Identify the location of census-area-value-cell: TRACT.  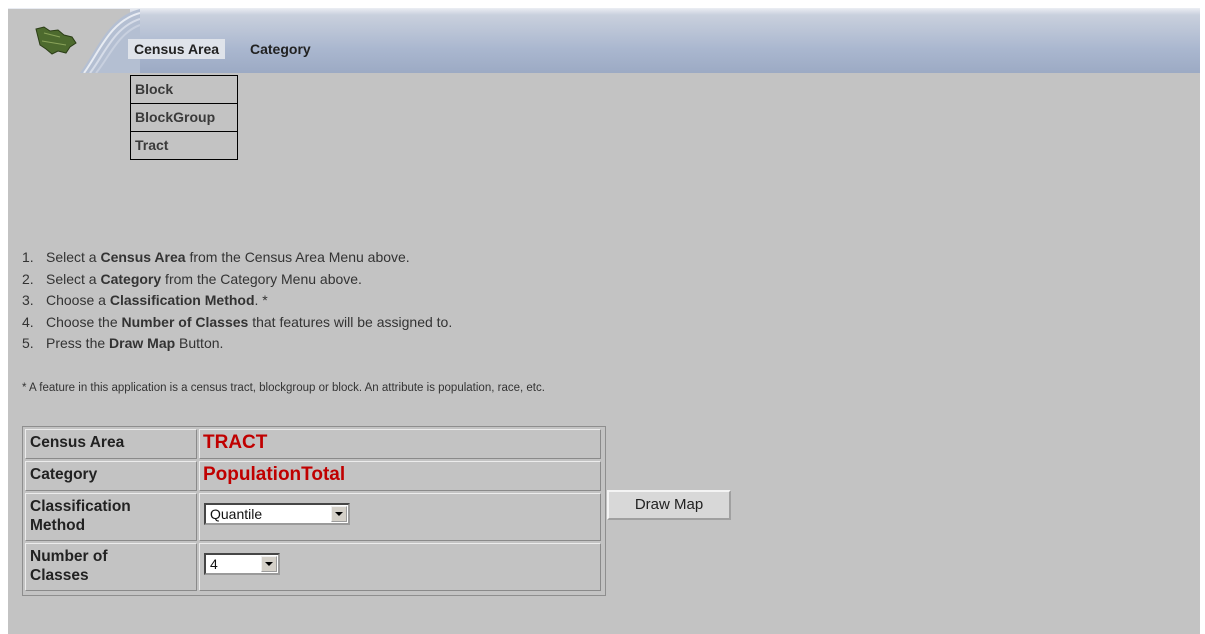
(400, 444).